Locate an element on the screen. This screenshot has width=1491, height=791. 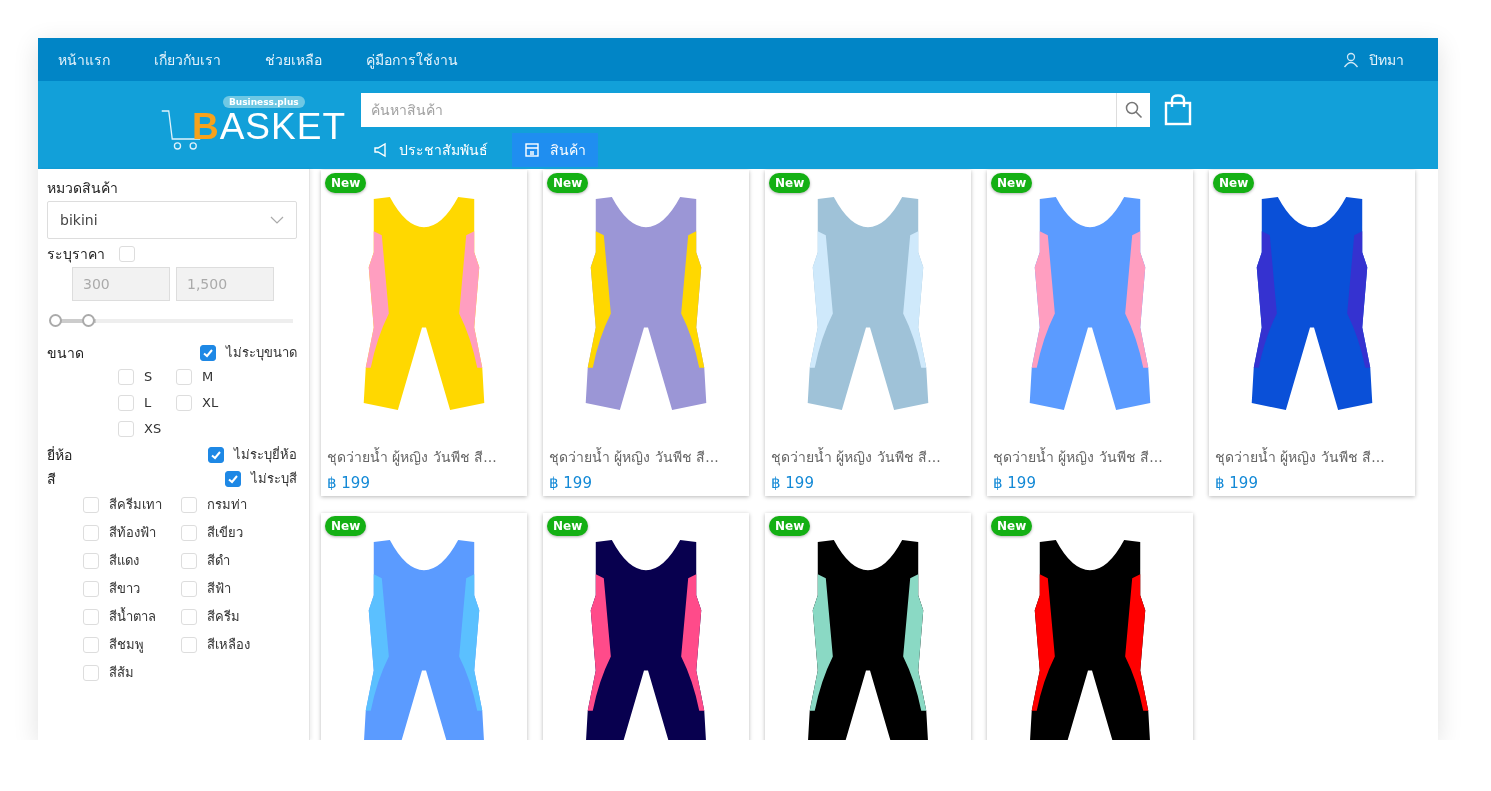
checkbox-label: สีฟ้า is located at coordinates (219, 589).